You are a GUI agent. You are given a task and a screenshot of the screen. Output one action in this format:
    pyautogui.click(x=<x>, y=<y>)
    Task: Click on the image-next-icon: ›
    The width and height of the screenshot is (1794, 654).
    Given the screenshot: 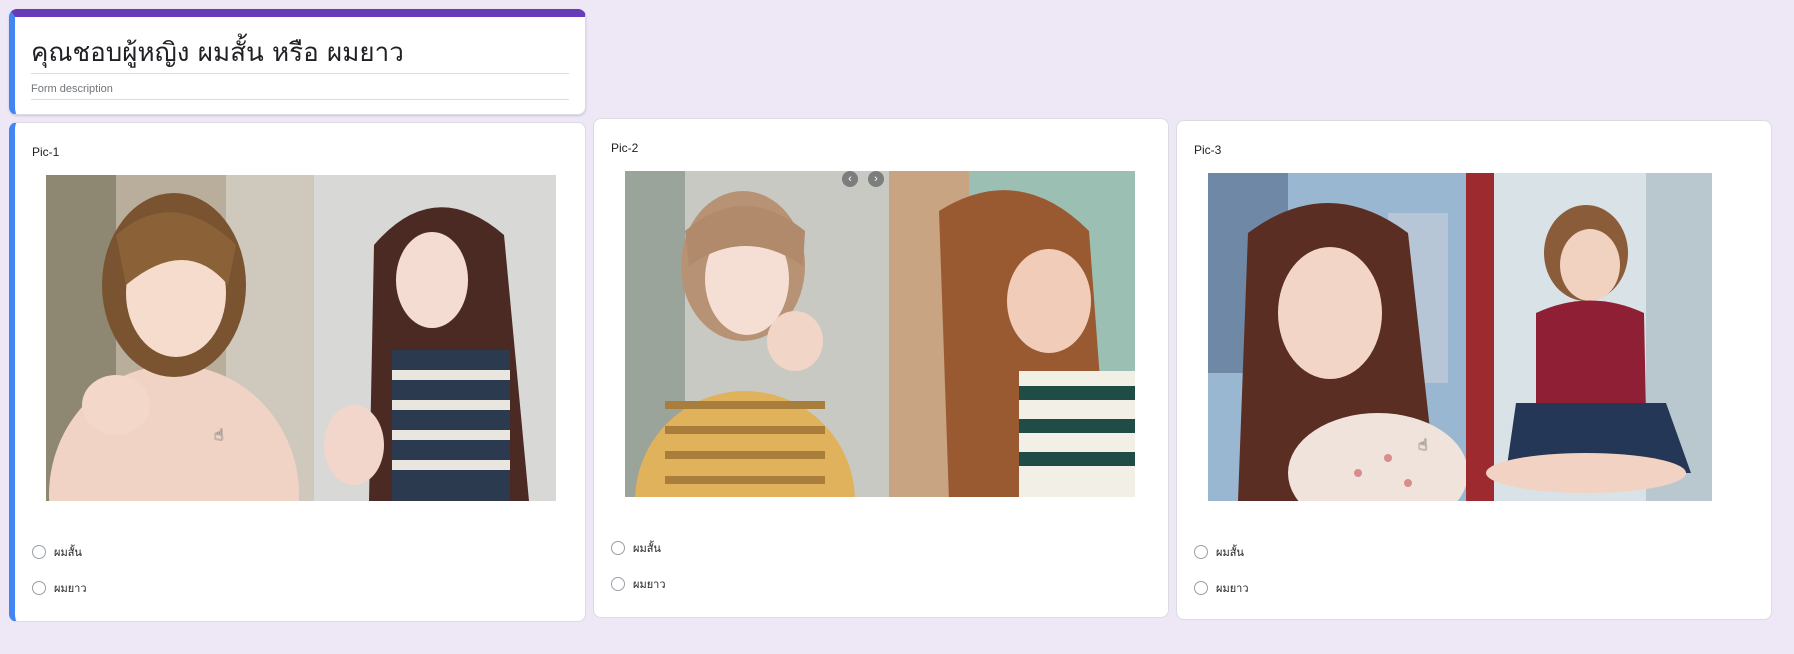 What is the action you would take?
    pyautogui.click(x=876, y=179)
    